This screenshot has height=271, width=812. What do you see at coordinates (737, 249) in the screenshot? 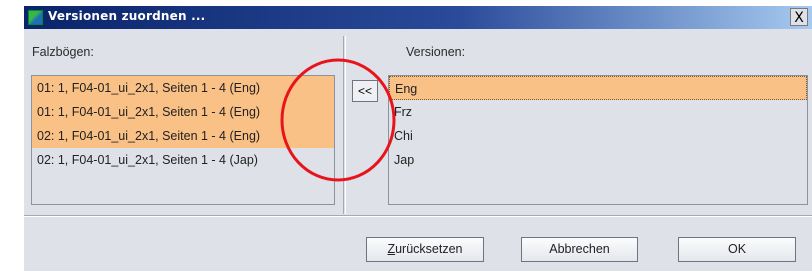
I see `ok-button: OK` at bounding box center [737, 249].